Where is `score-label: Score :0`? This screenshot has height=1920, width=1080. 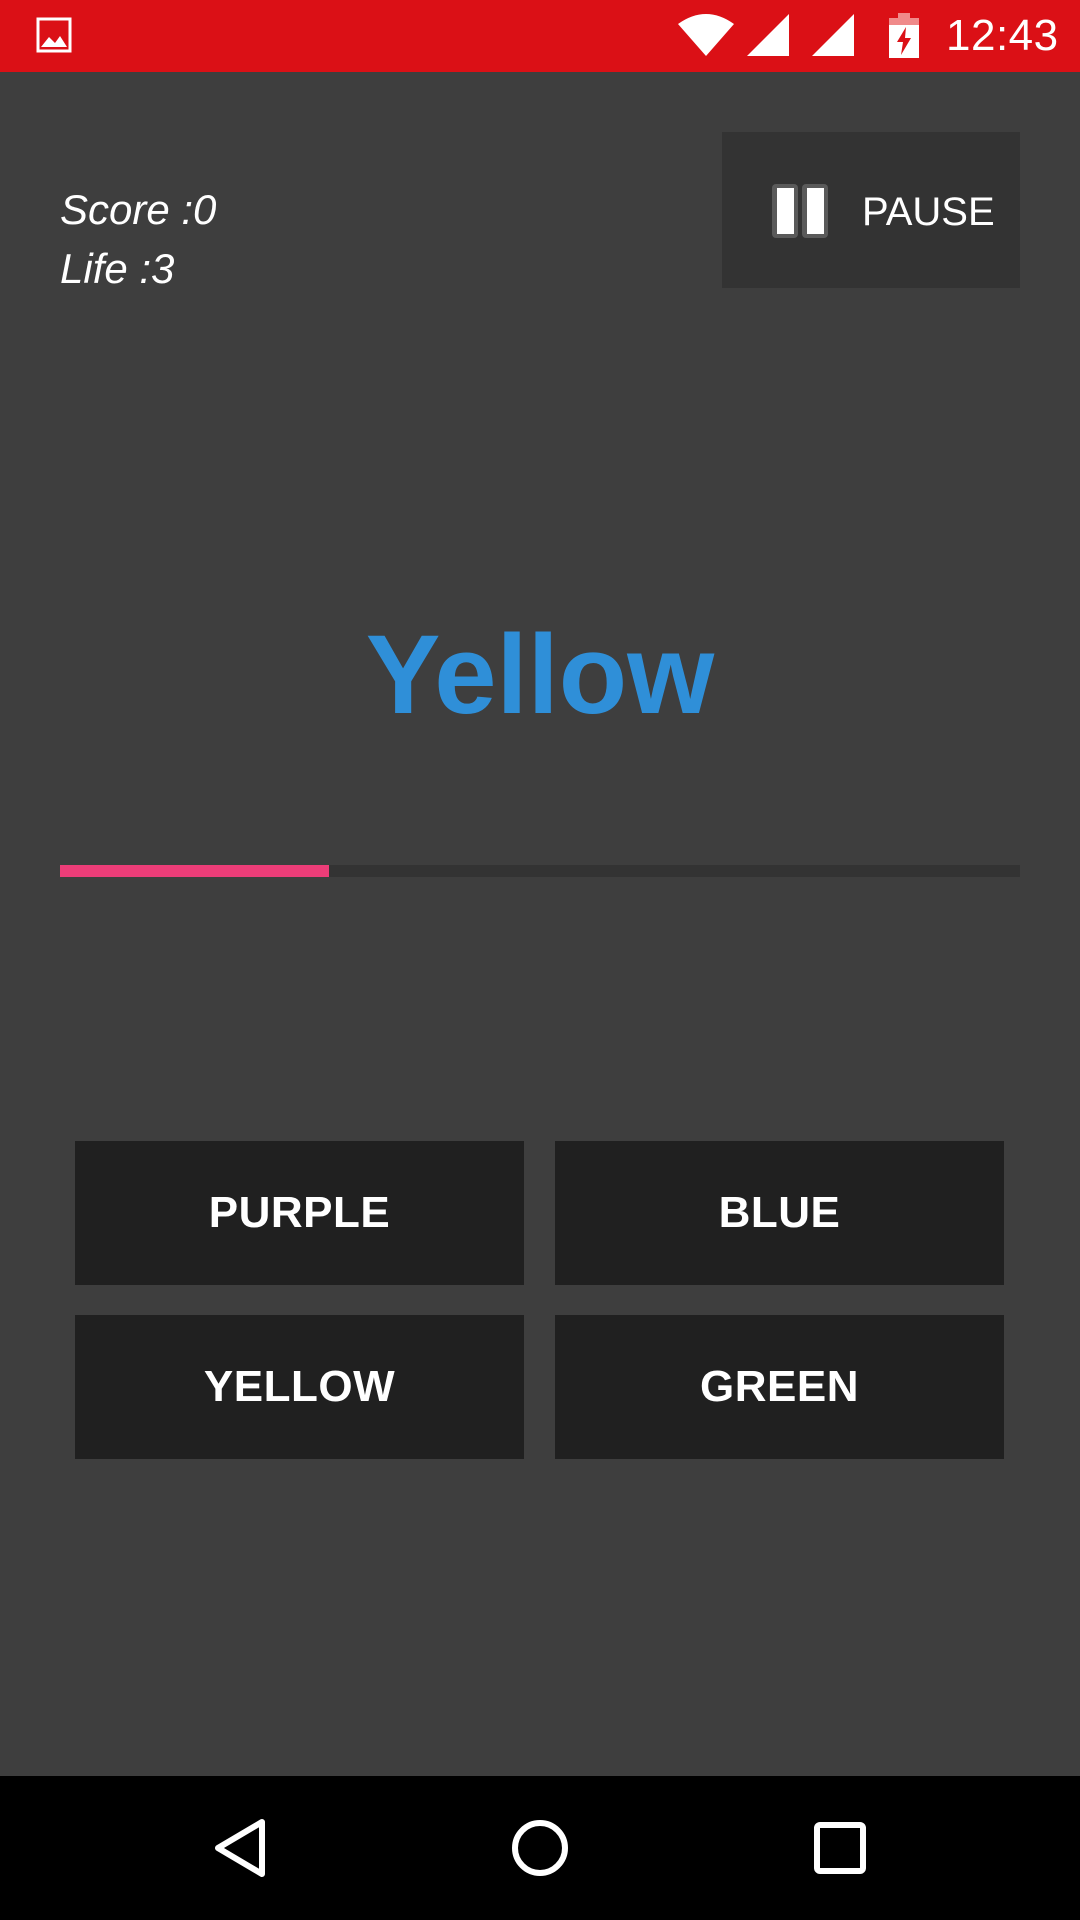 score-label: Score :0 is located at coordinates (138, 209).